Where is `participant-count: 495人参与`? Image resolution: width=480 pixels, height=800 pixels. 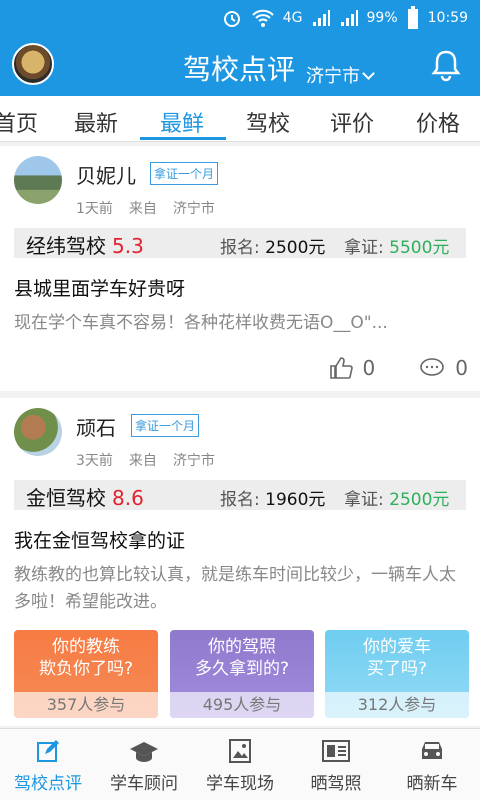
participant-count: 495人参与 is located at coordinates (242, 705).